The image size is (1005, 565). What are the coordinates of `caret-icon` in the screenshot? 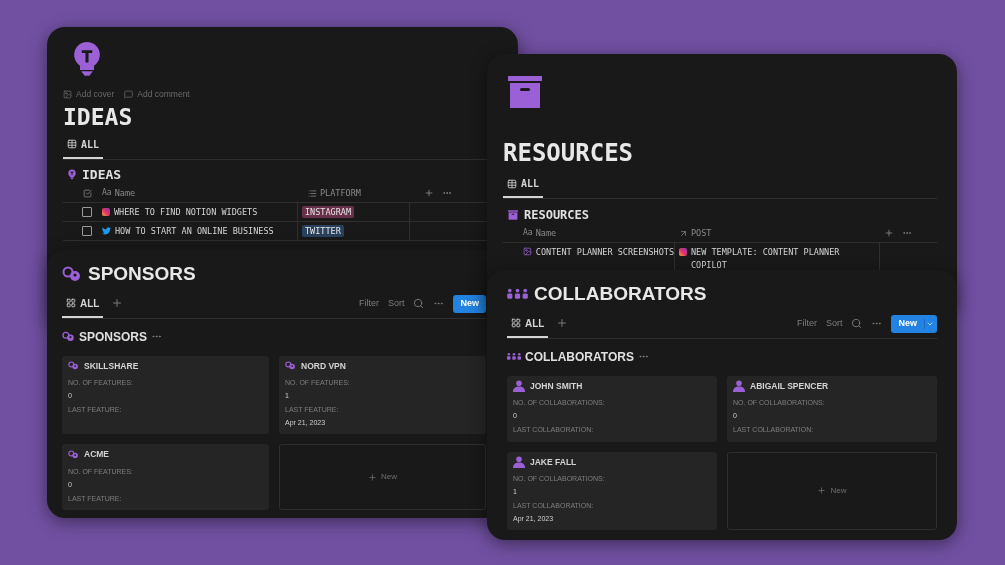 It's located at (929, 323).